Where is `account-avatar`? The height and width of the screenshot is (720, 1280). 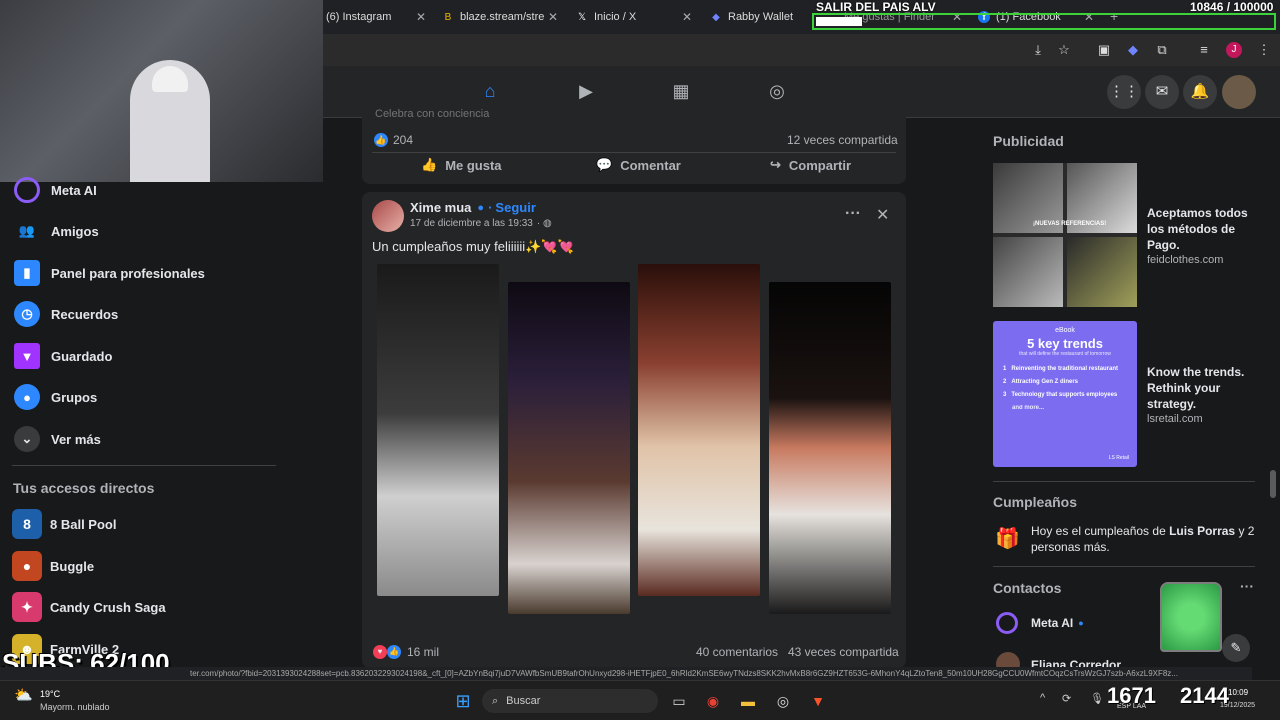 account-avatar is located at coordinates (1239, 92).